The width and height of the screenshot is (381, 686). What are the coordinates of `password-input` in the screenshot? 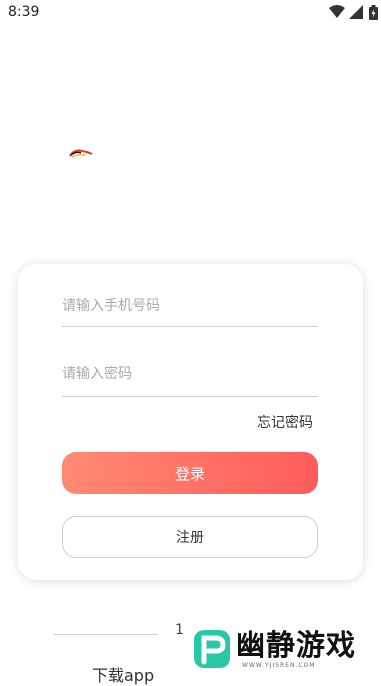 It's located at (190, 374).